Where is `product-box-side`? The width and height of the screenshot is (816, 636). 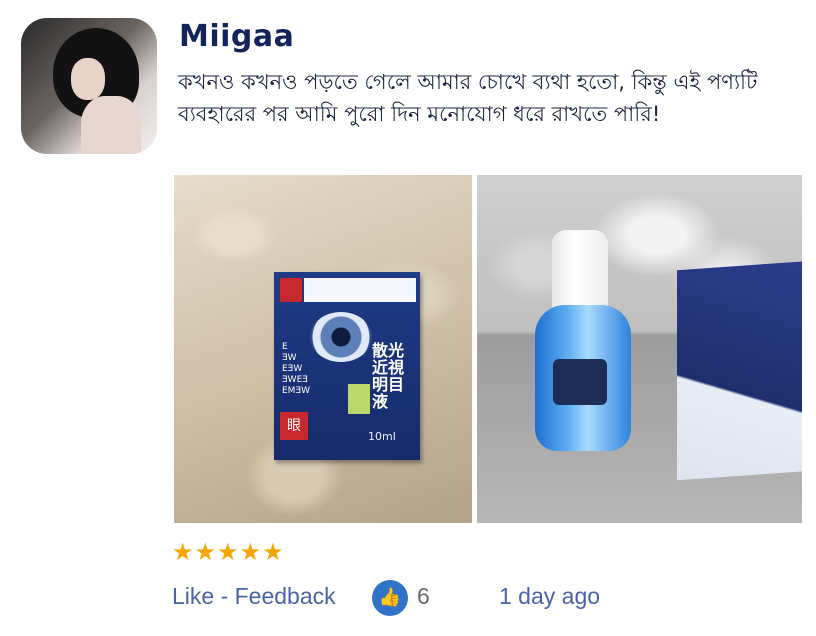 product-box-side is located at coordinates (739, 370).